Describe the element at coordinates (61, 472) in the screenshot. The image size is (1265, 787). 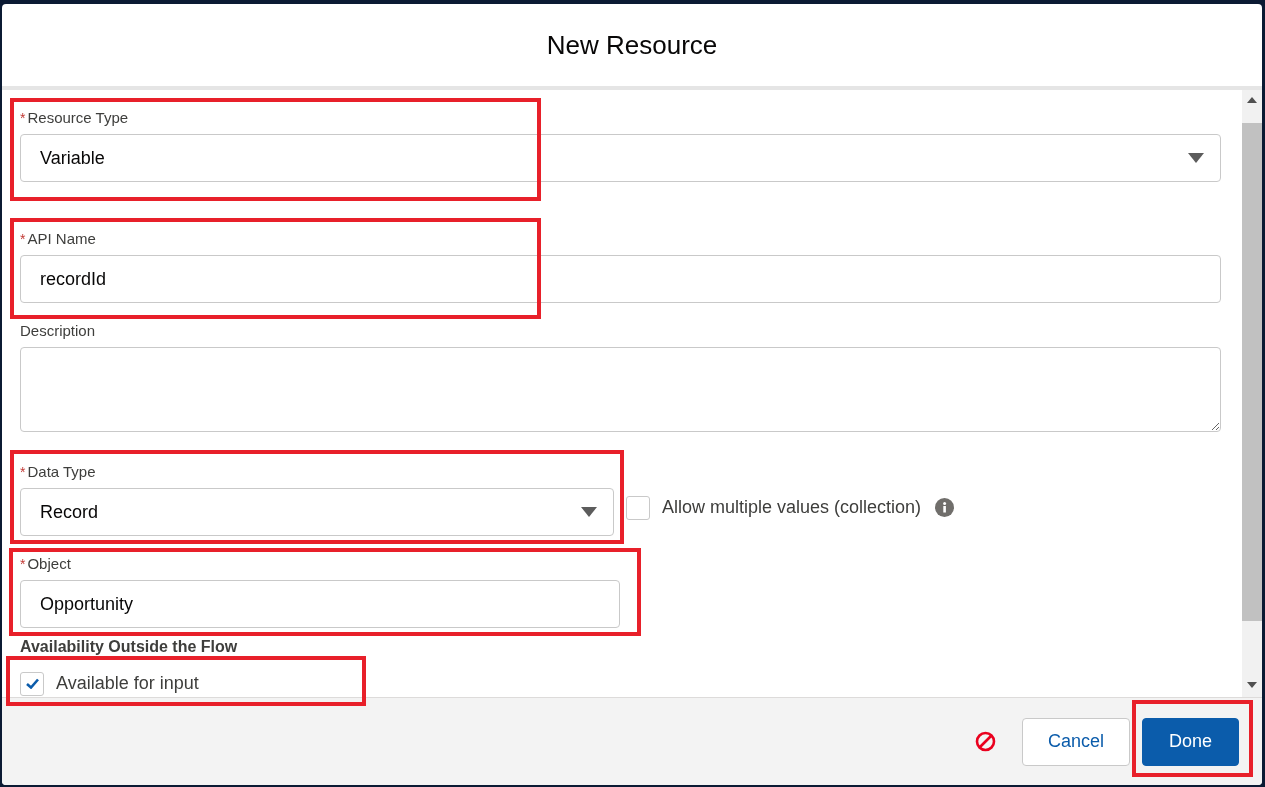
I see `field-label: Data Type` at that location.